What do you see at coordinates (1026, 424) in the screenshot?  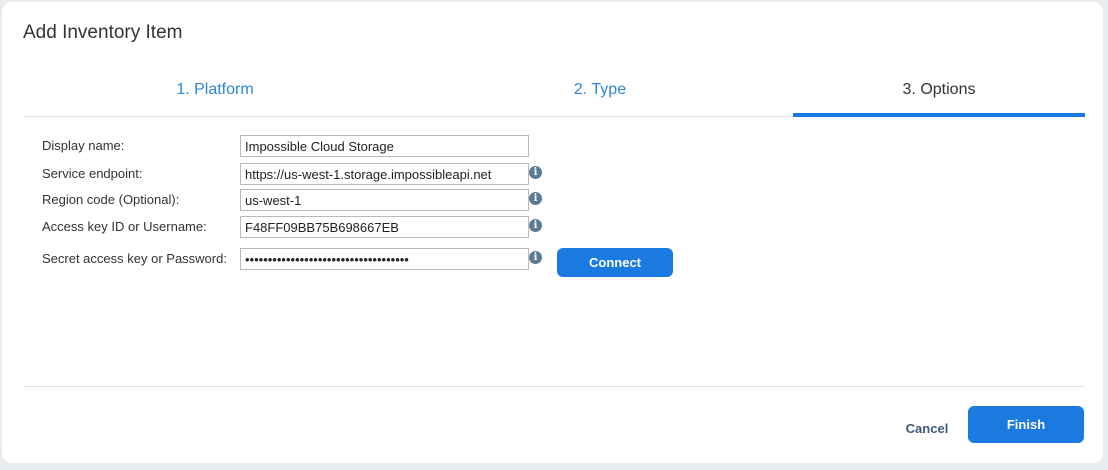 I see `finish-button: Finish` at bounding box center [1026, 424].